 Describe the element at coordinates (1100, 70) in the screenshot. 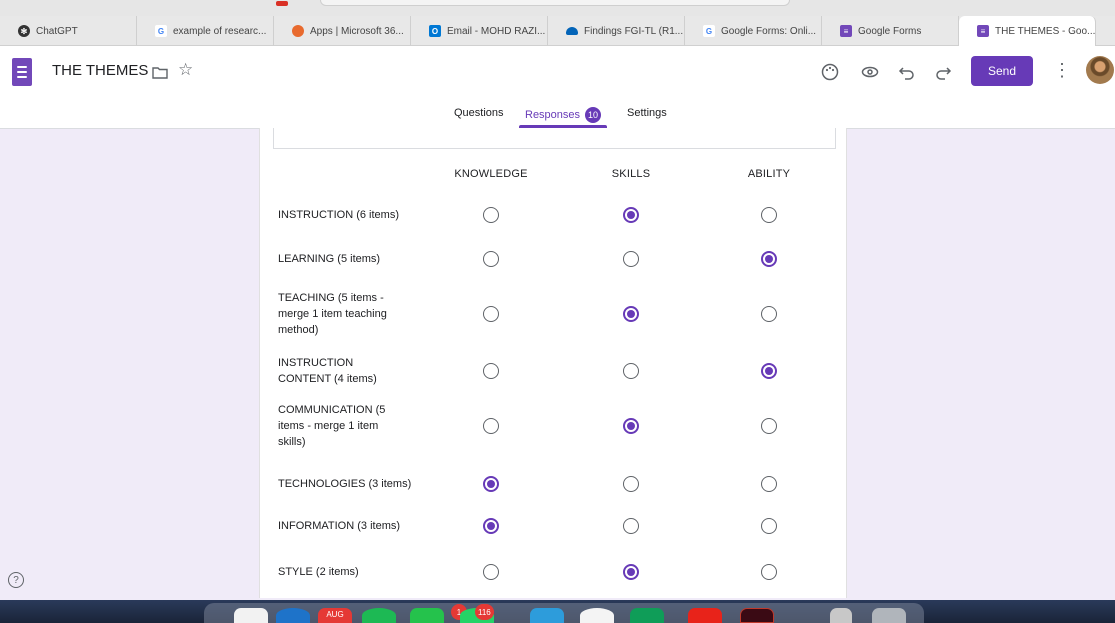

I see `avatar` at that location.